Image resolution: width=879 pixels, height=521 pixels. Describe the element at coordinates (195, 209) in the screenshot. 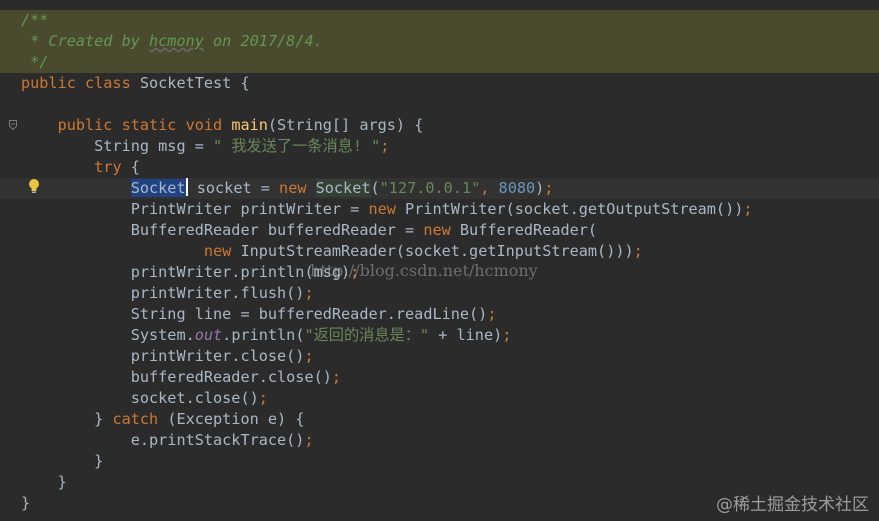

I see `code-token: PrintWriter printWriter =` at that location.